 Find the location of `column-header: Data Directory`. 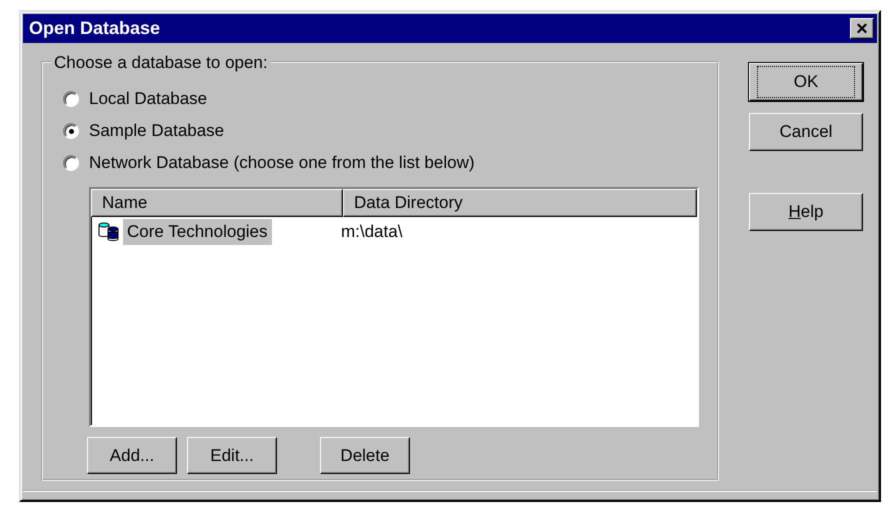

column-header: Data Directory is located at coordinates (520, 203).